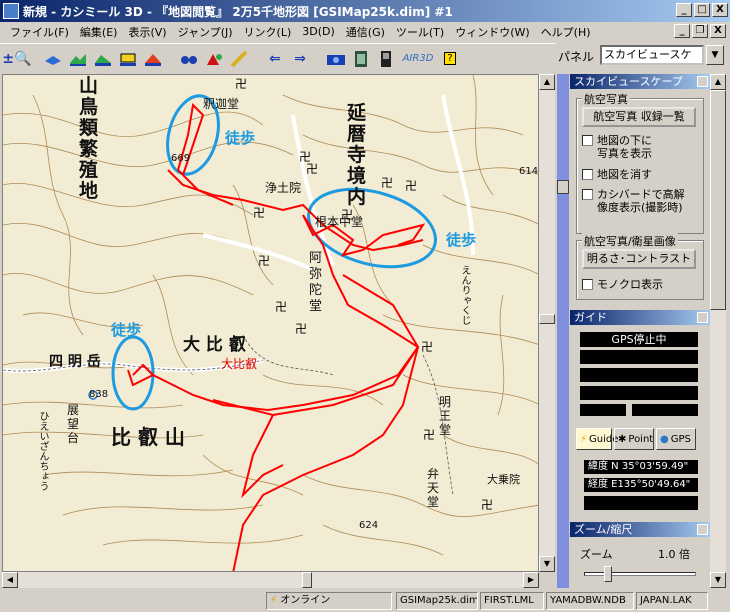  Describe the element at coordinates (148, 32) in the screenshot. I see `menu-view: 表示(V)` at that location.